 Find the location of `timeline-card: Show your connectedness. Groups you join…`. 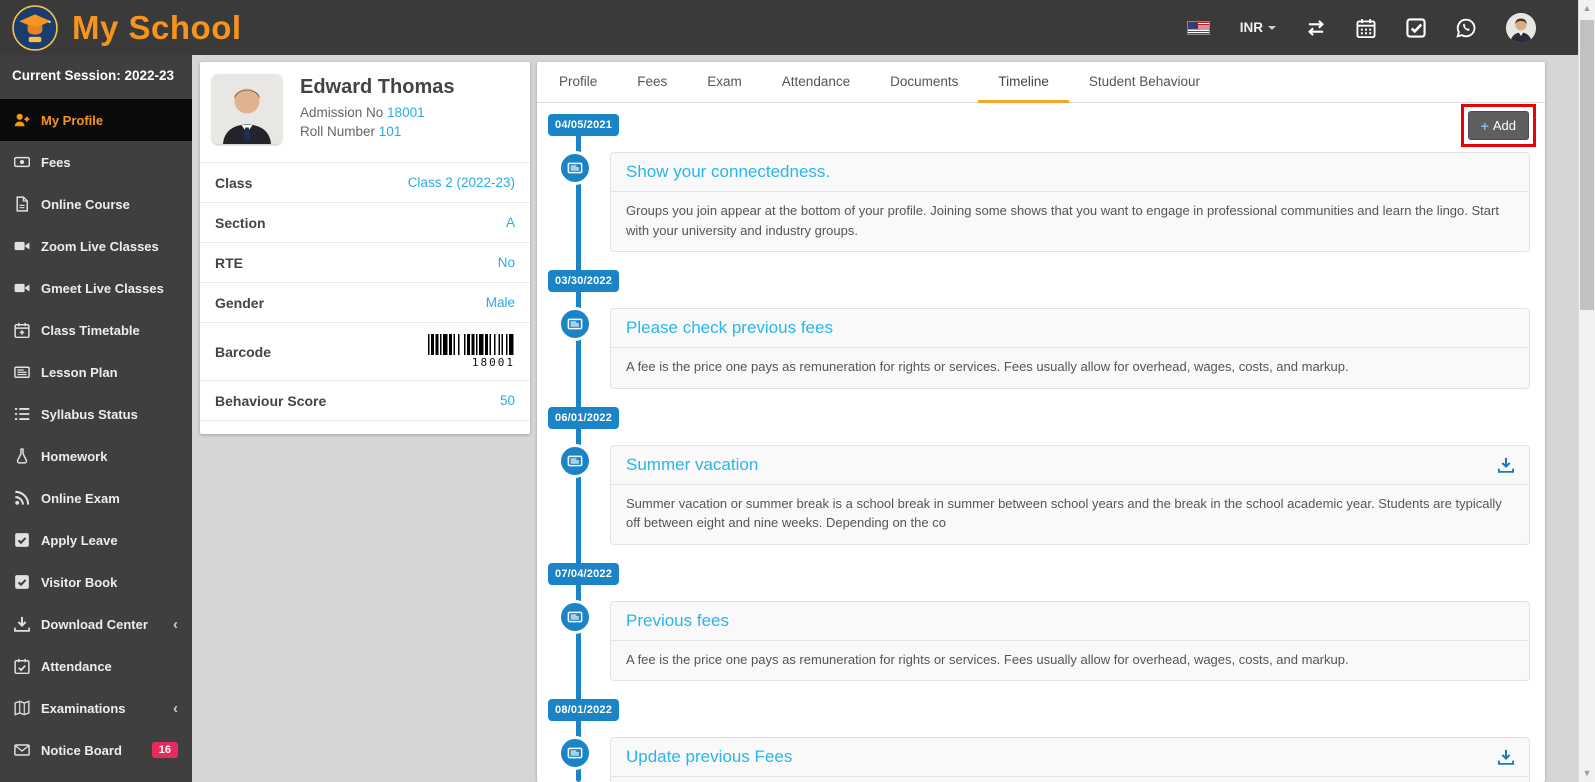

timeline-card: Show your connectedness. Groups you join… is located at coordinates (1070, 202).